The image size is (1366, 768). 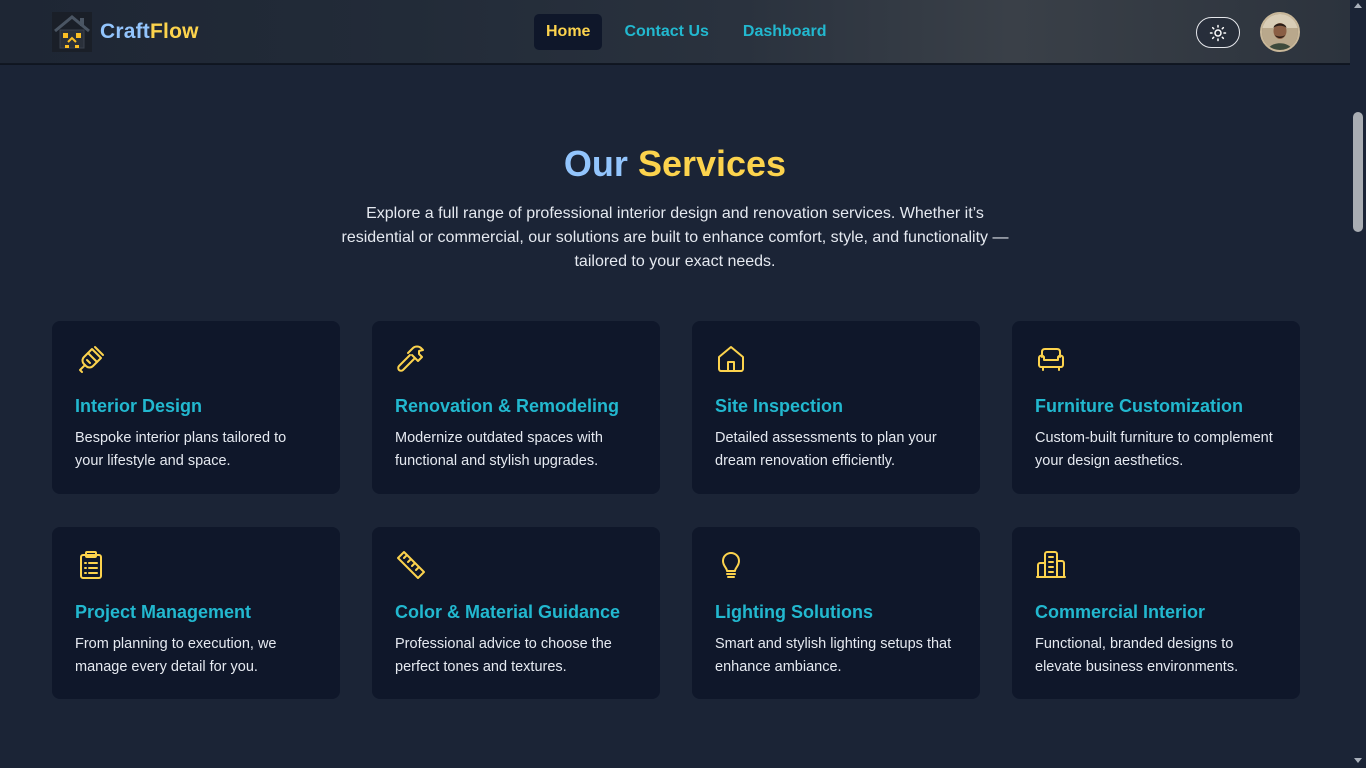 What do you see at coordinates (508, 612) in the screenshot?
I see `service-title: Color & Material Guidance` at bounding box center [508, 612].